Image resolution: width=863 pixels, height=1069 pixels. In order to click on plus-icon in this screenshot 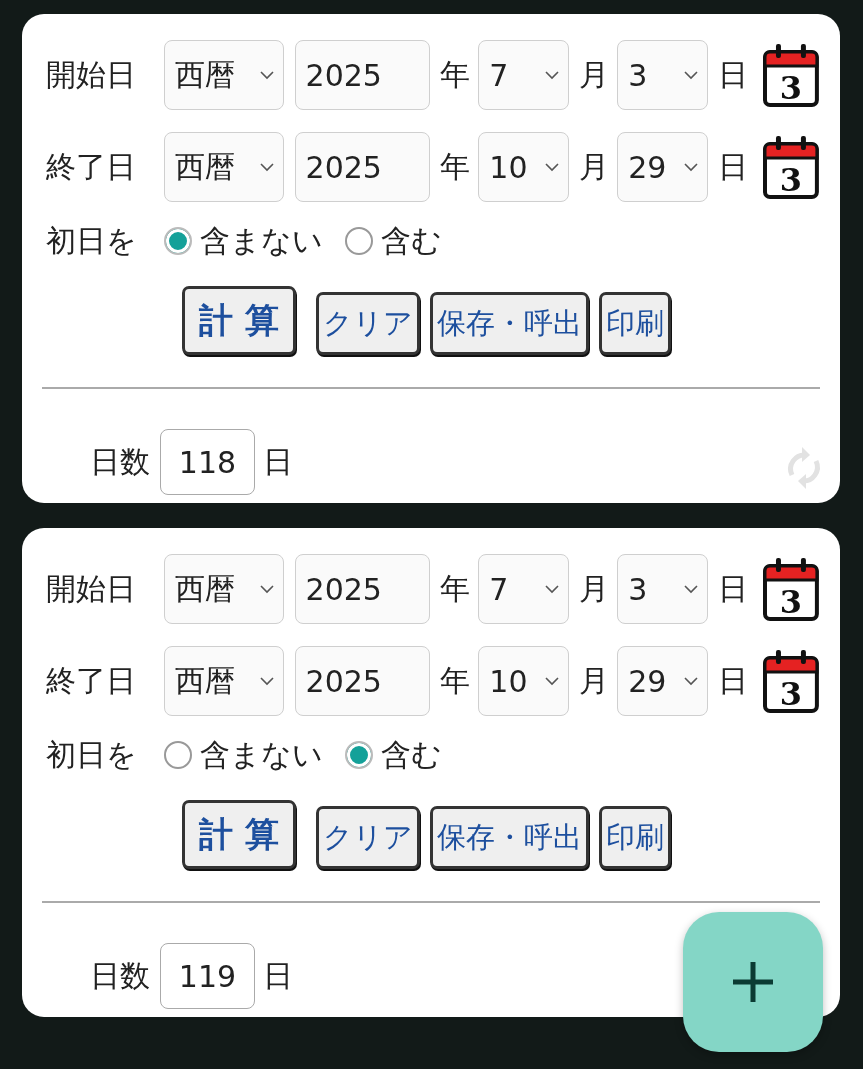, I will do `click(753, 982)`.